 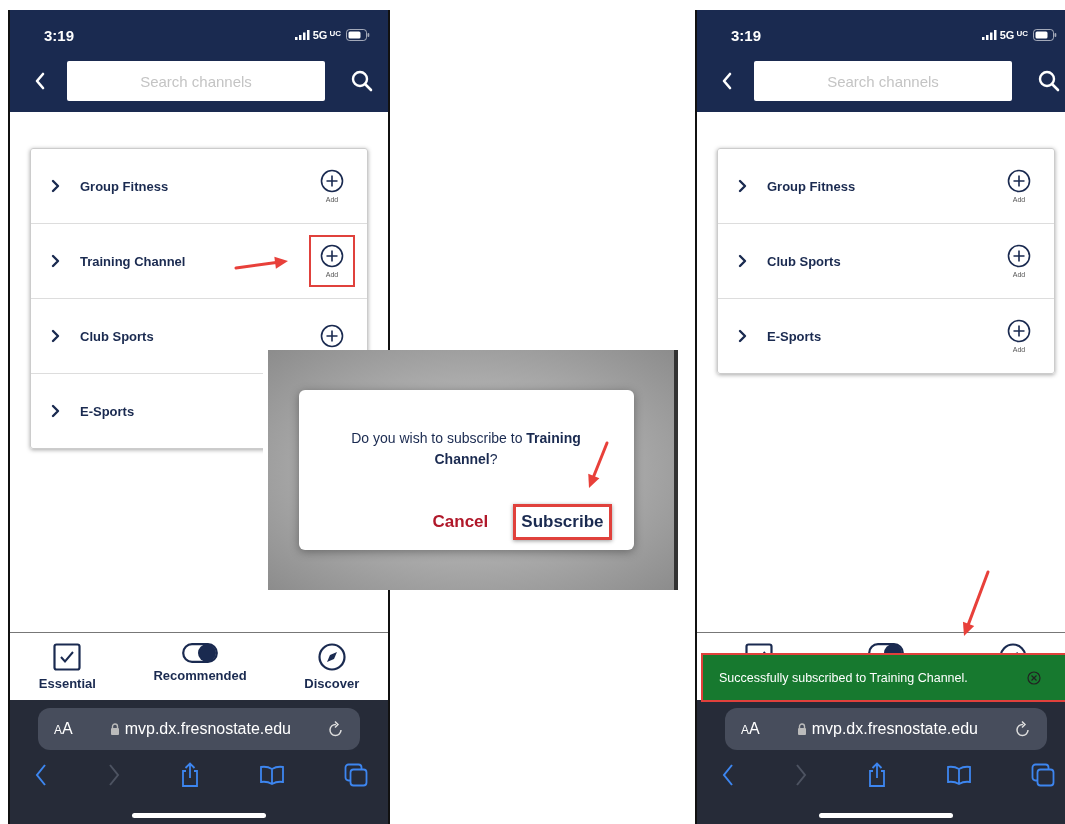 I want to click on close-icon, so click(x=1034, y=677).